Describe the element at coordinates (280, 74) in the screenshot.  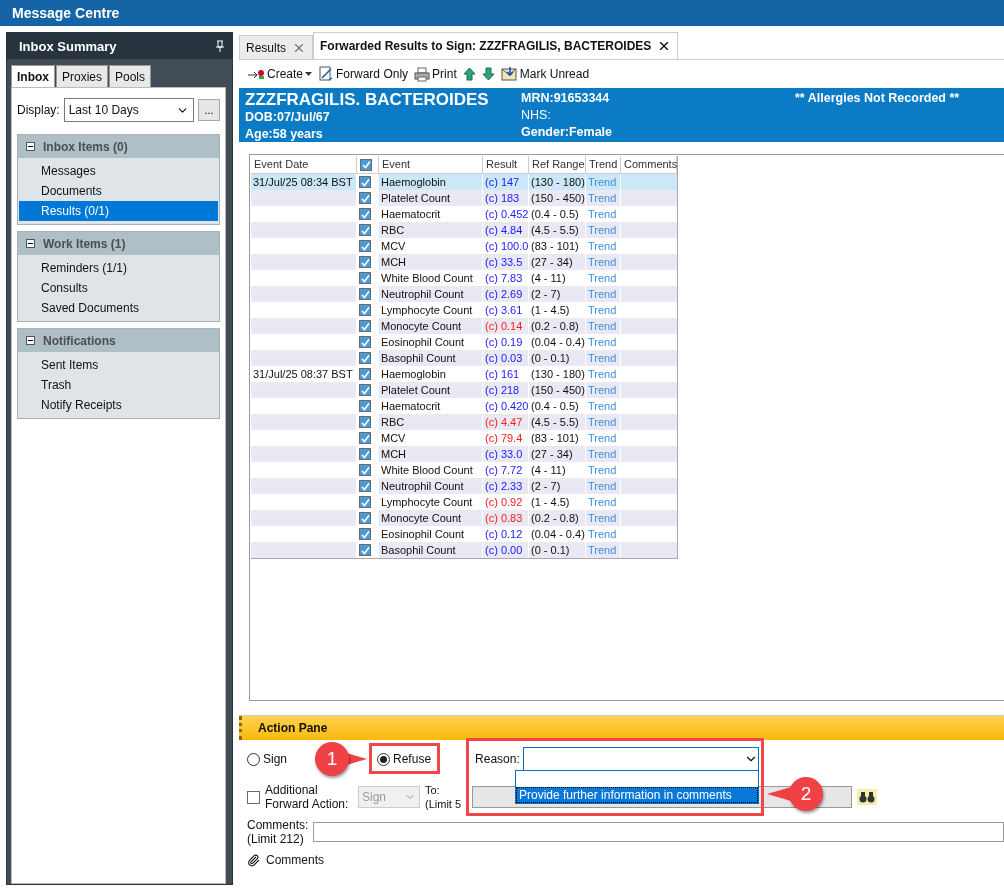
I see `toolbar-button: Create` at that location.